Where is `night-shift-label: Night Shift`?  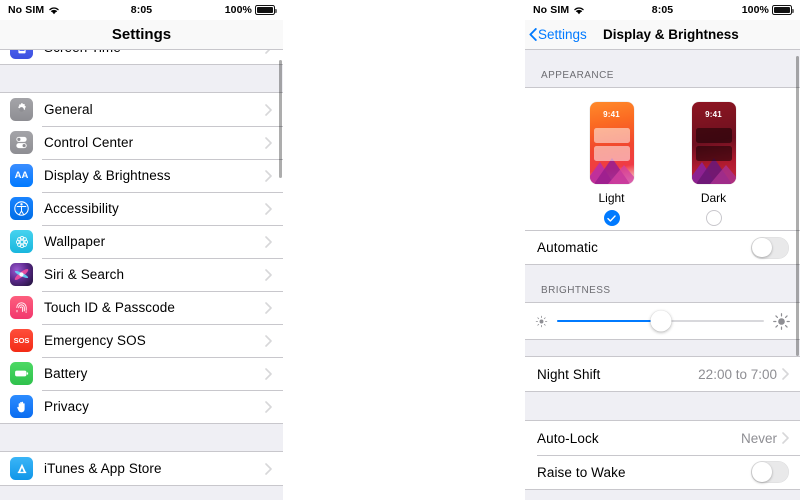
night-shift-label: Night Shift is located at coordinates (569, 374).